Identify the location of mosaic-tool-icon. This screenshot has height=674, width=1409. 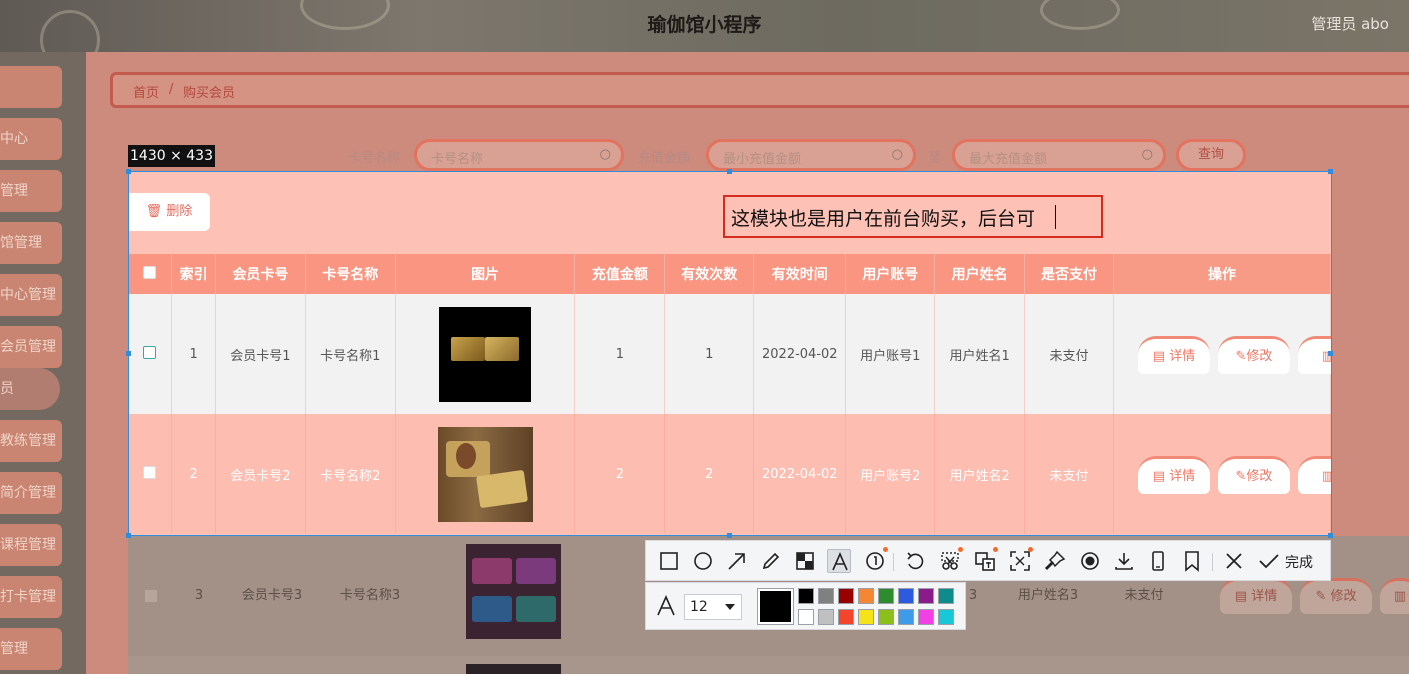
(805, 561).